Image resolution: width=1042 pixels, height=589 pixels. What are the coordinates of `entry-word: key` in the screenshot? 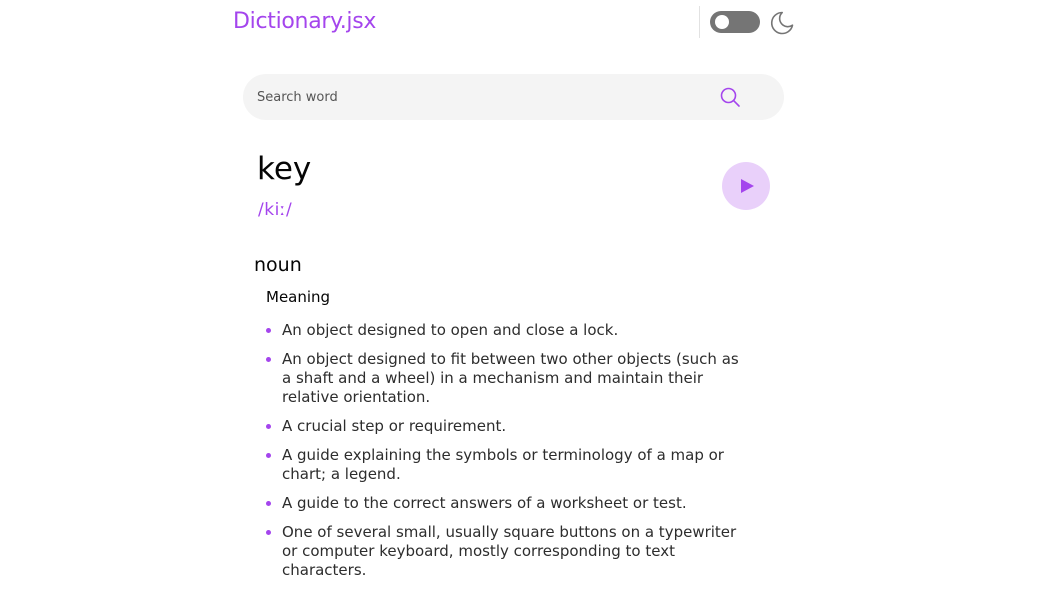 It's located at (284, 169).